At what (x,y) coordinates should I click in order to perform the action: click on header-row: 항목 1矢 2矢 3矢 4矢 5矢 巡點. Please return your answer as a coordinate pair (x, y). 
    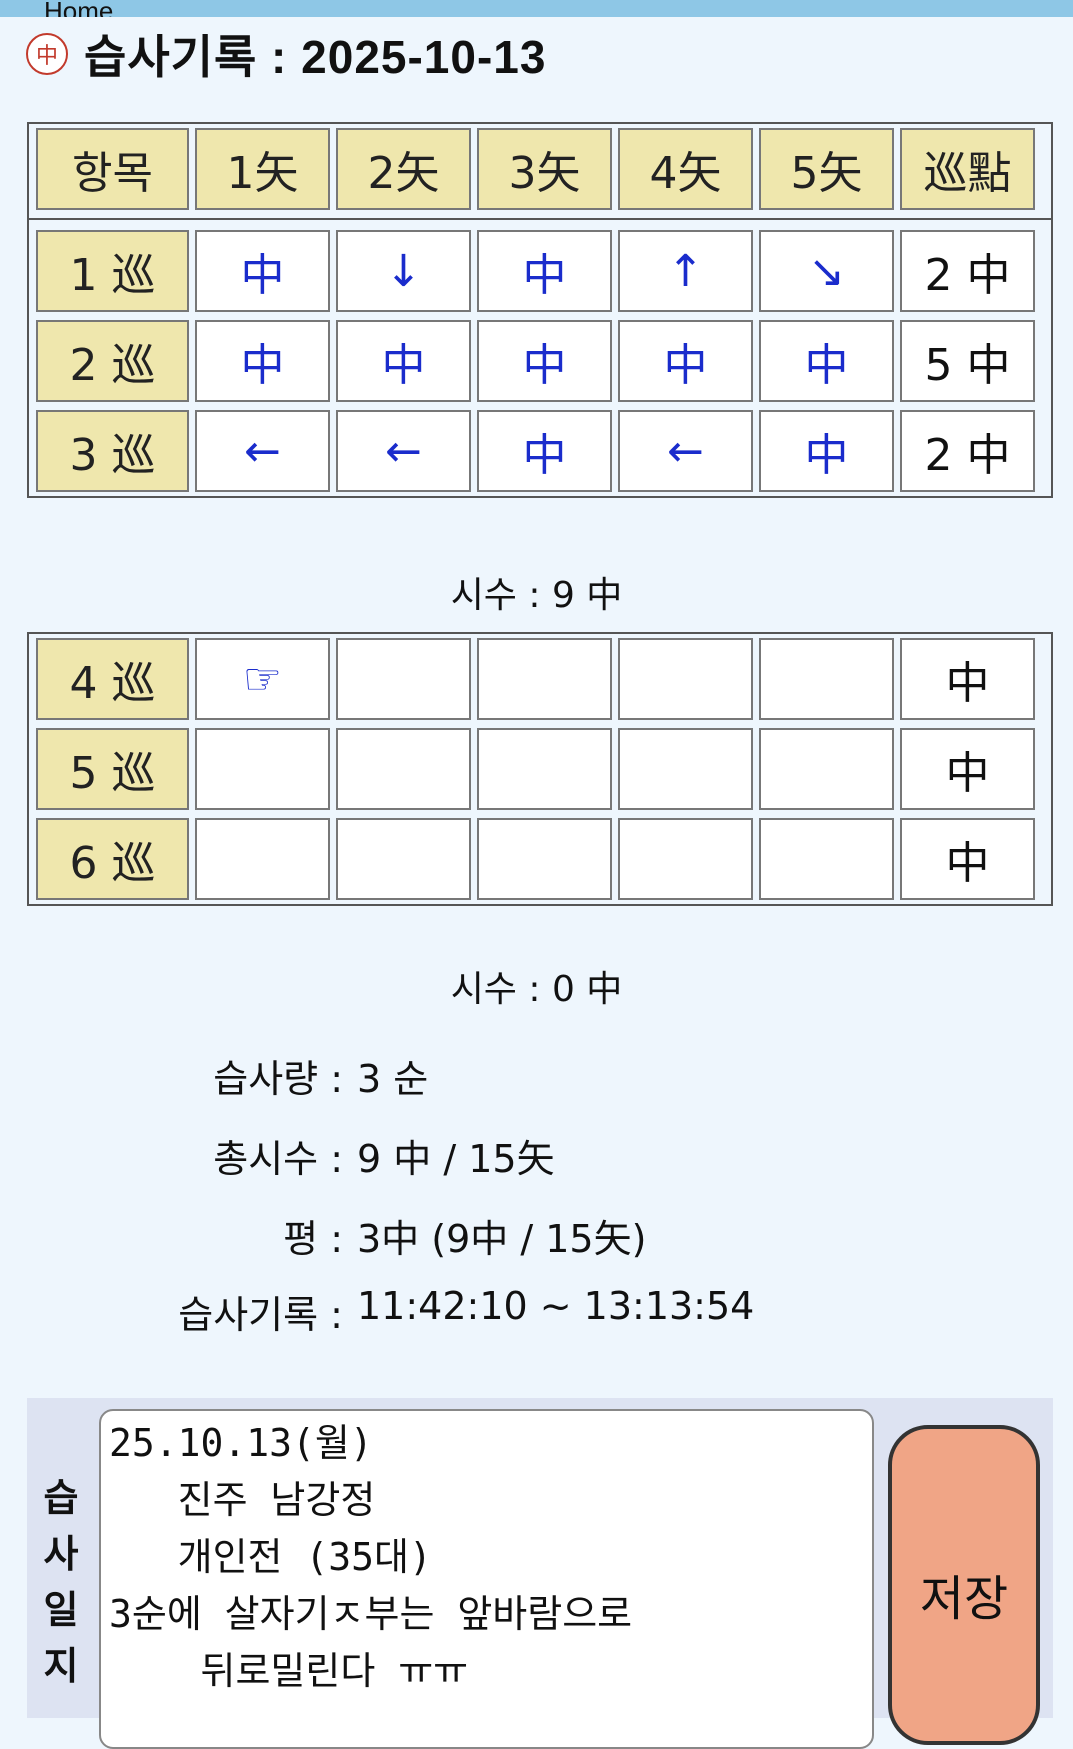
    Looking at the image, I should click on (540, 169).